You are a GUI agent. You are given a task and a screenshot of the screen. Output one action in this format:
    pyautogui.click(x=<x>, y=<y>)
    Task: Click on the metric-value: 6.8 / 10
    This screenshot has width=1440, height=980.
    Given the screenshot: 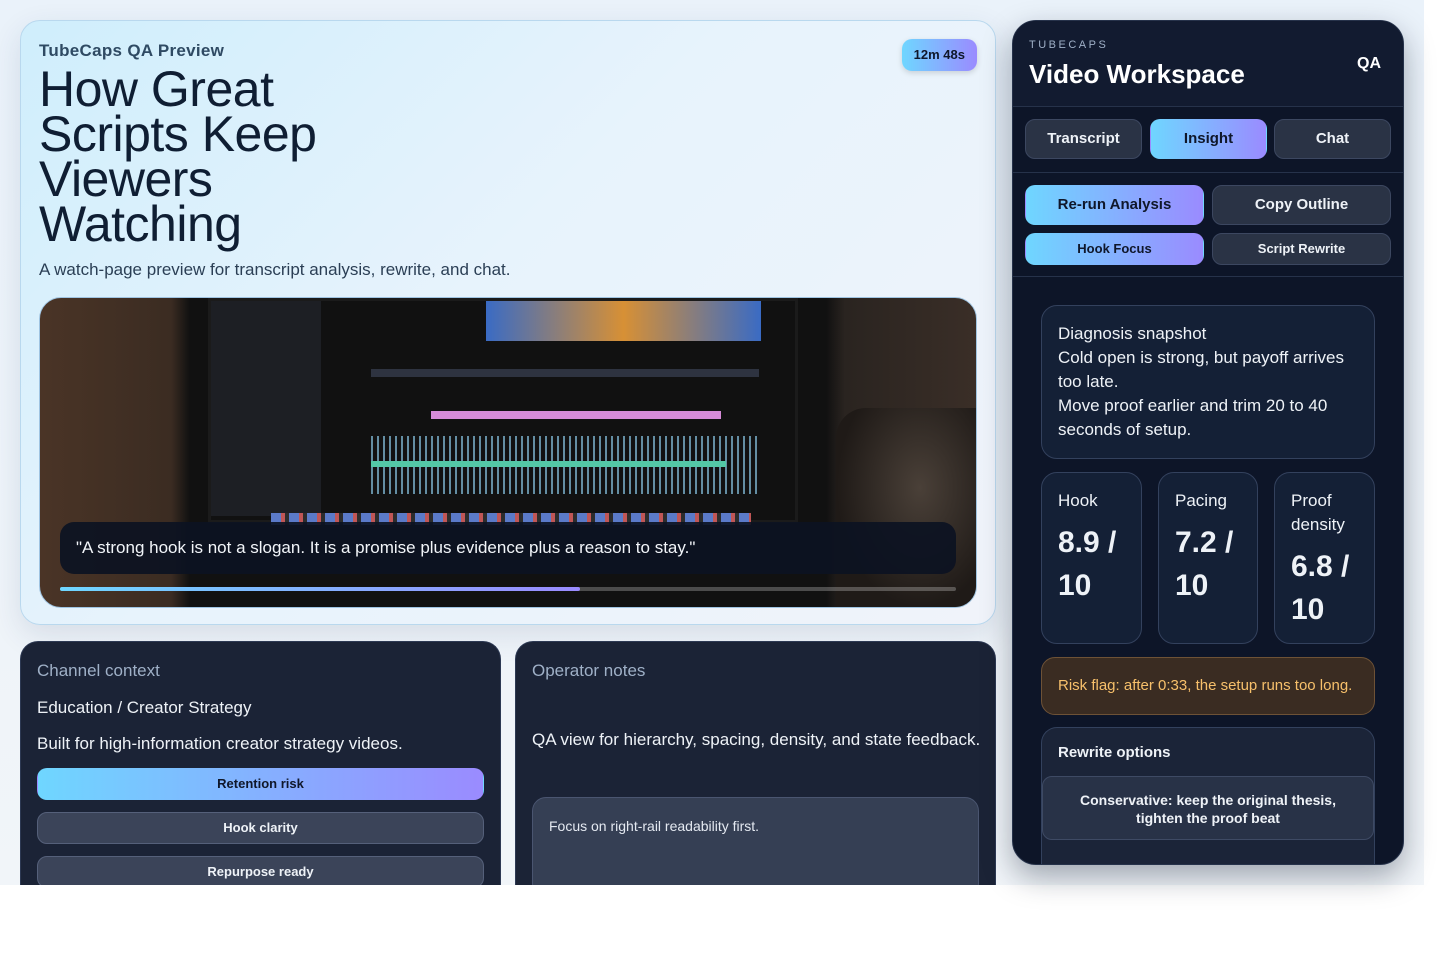 What is the action you would take?
    pyautogui.click(x=1320, y=588)
    